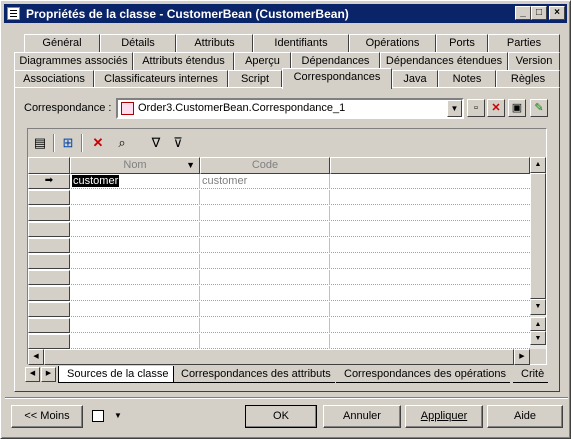 The image size is (571, 439). What do you see at coordinates (54, 79) in the screenshot?
I see `tab-associations: Associations` at bounding box center [54, 79].